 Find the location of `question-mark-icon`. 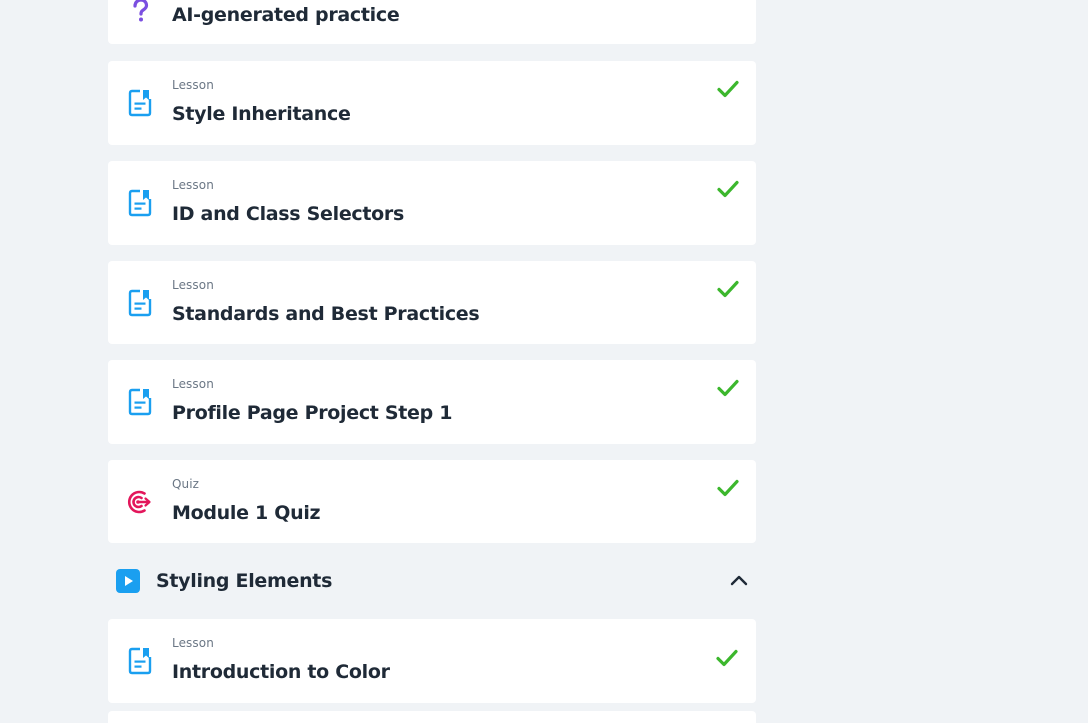

question-mark-icon is located at coordinates (141, 11).